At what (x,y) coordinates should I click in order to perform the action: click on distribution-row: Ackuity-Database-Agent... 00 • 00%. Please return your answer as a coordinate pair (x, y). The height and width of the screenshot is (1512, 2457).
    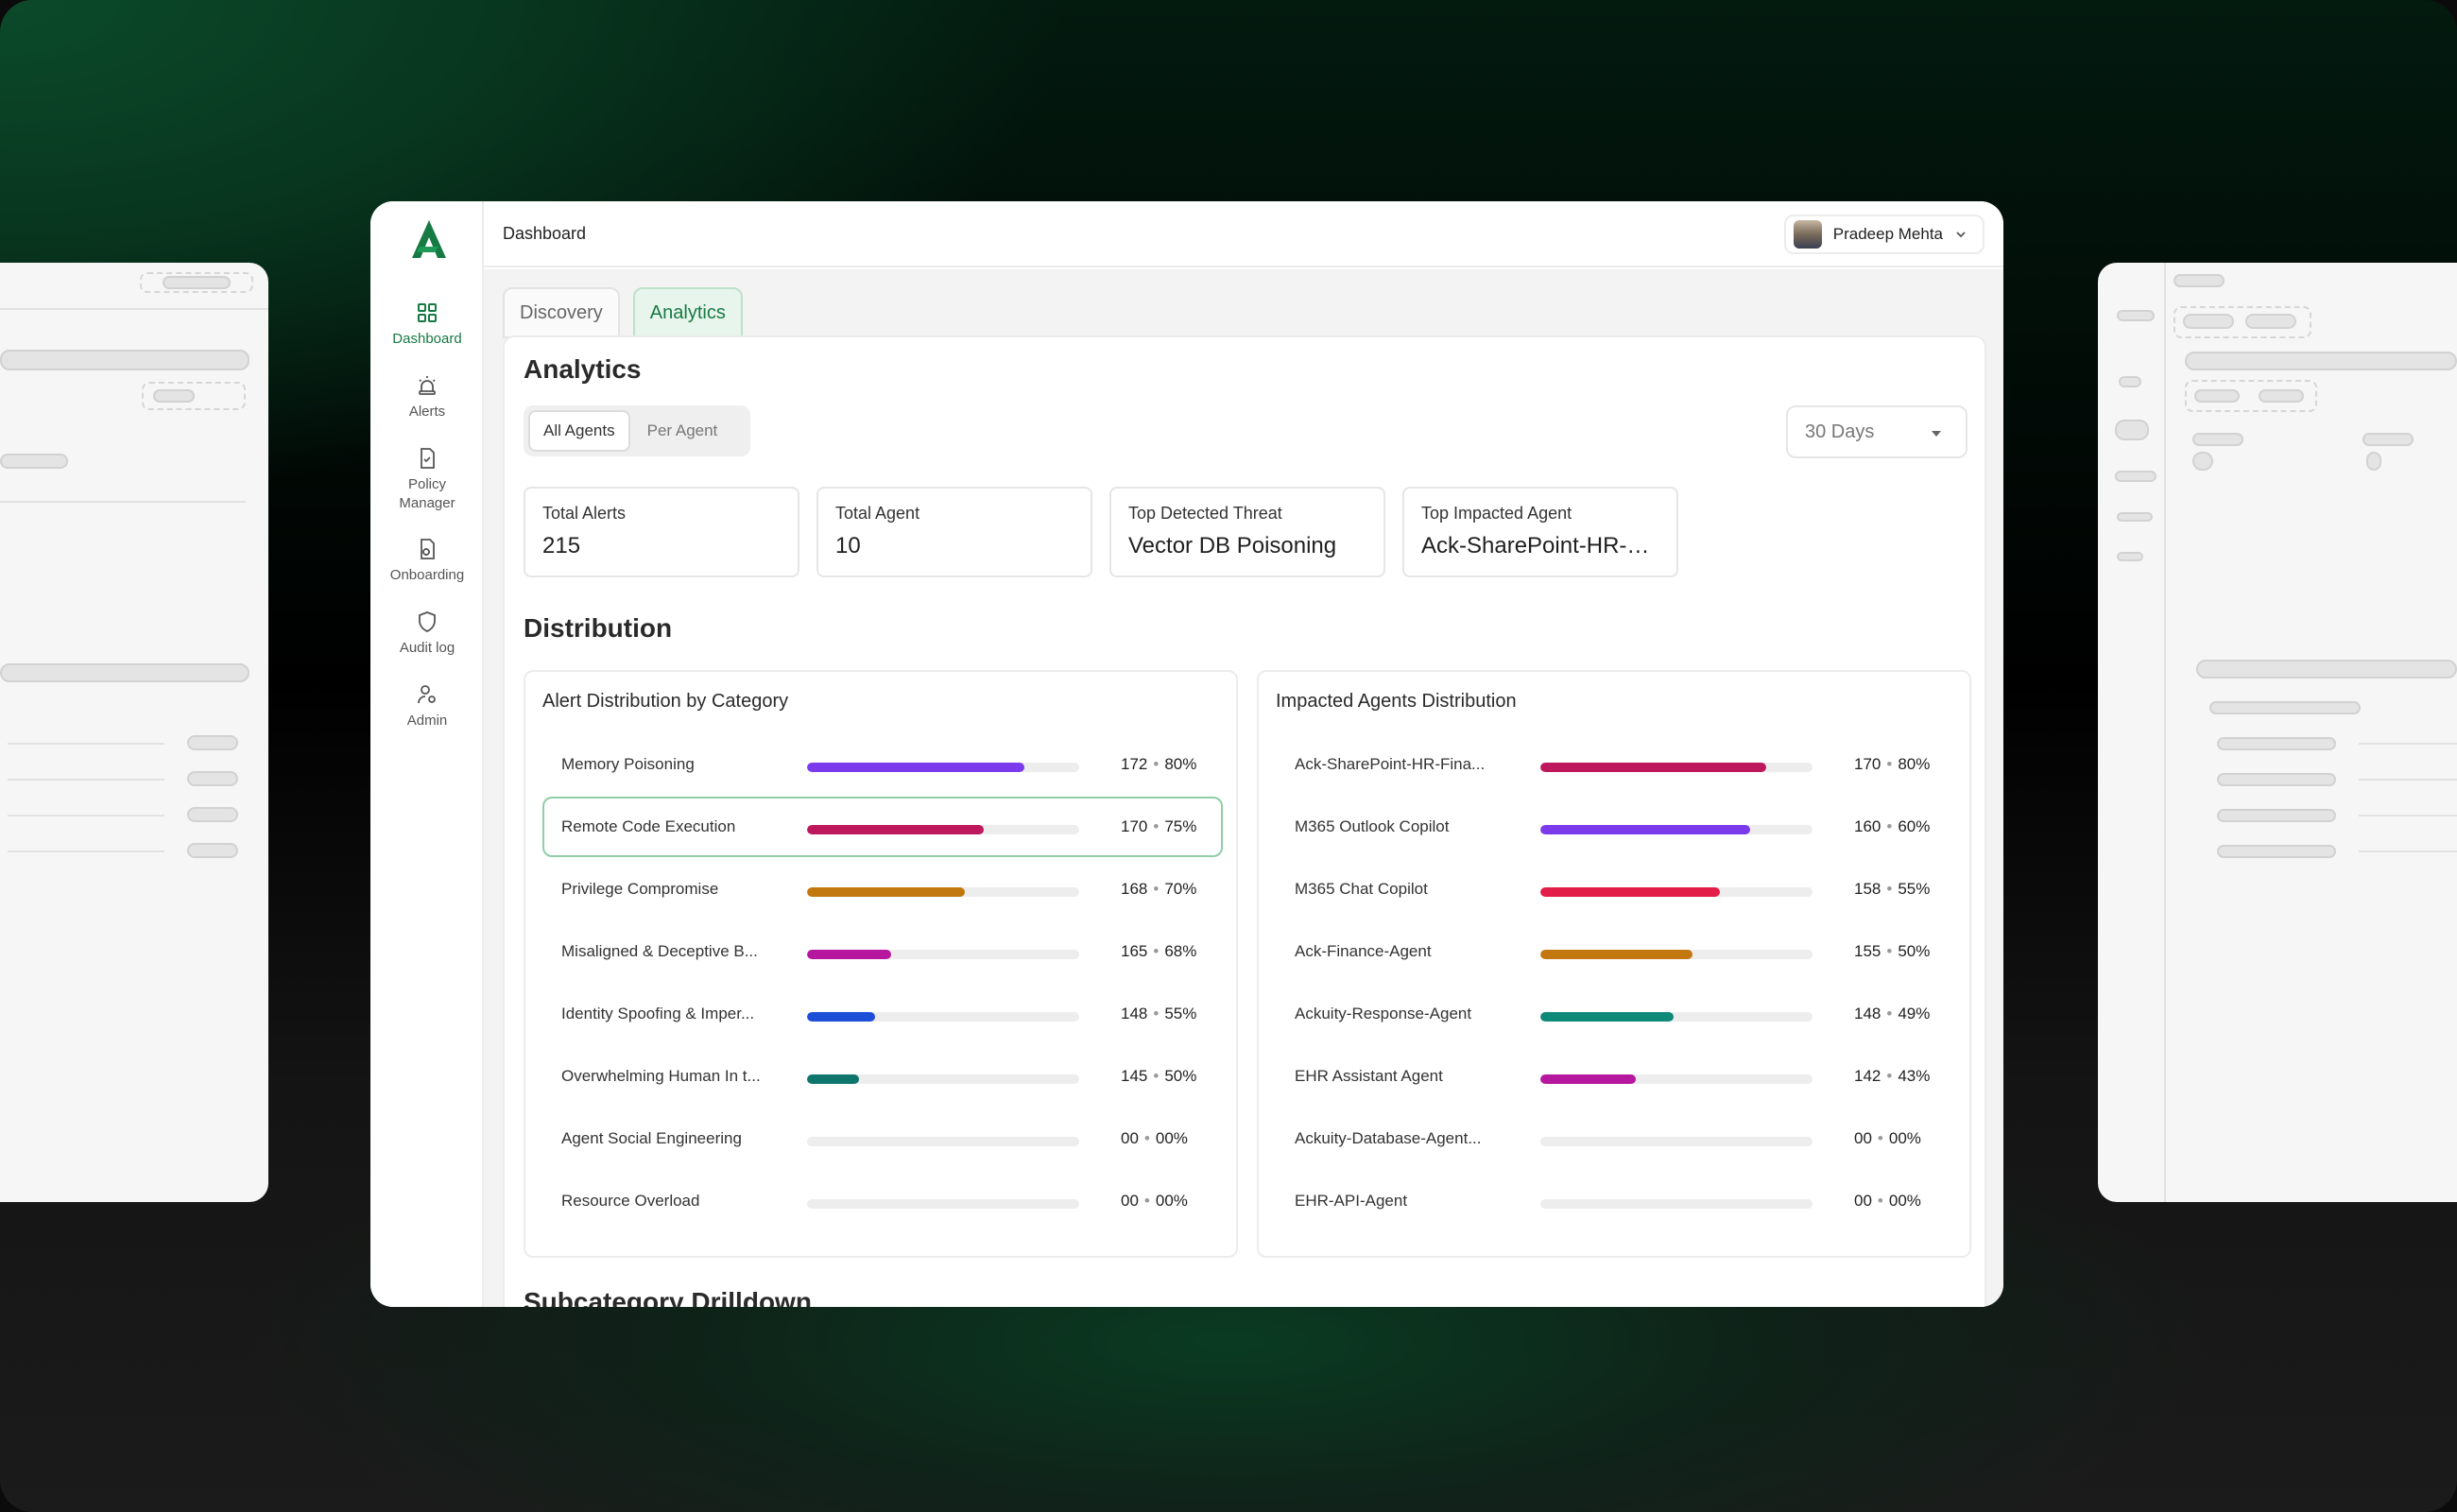
    Looking at the image, I should click on (1616, 1138).